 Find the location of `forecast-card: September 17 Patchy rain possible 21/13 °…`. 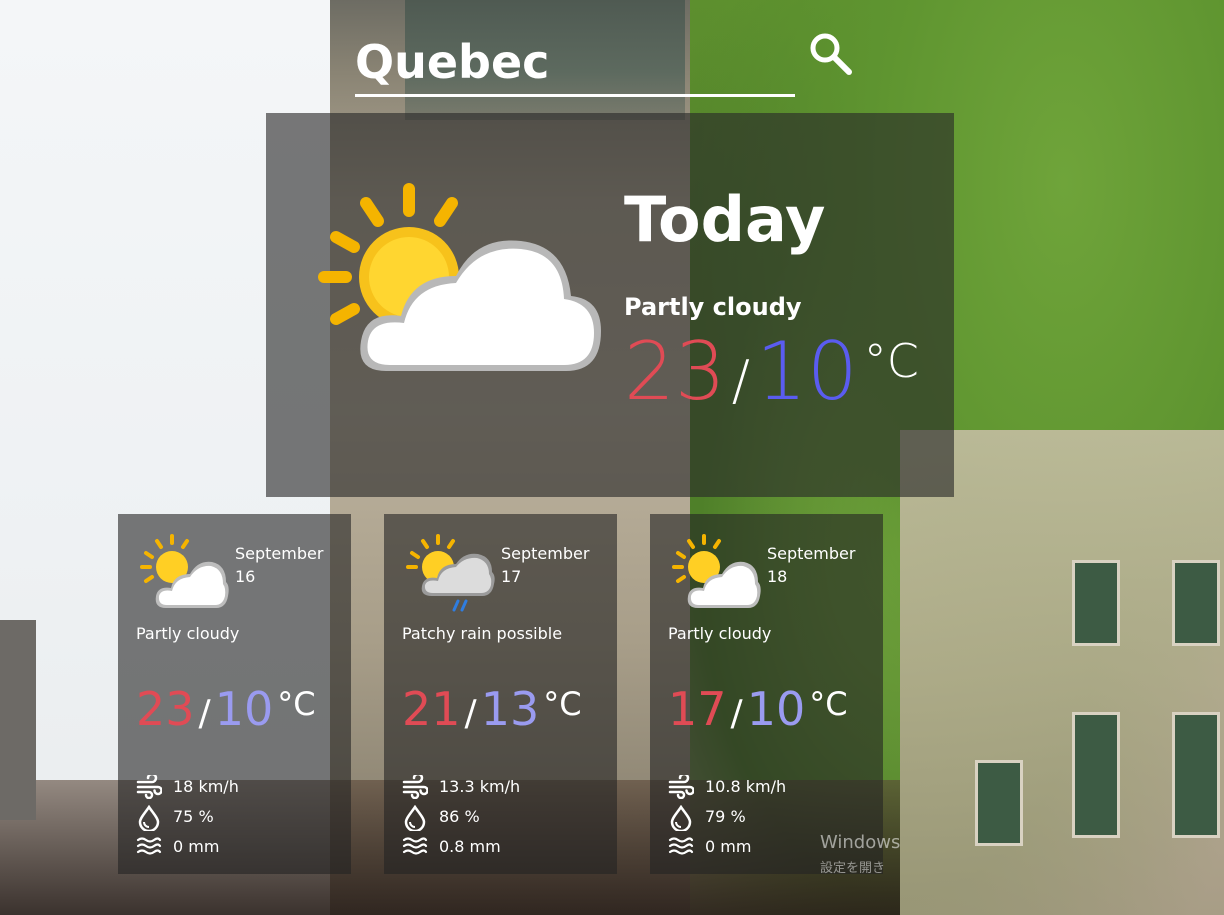

forecast-card: September 17 Patchy rain possible 21/13 °… is located at coordinates (500, 694).